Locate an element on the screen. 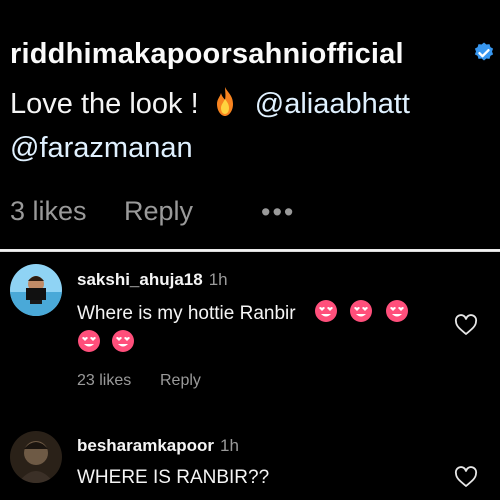 This screenshot has height=500, width=500. comment-username: sakshi_ahuja18 is located at coordinates (140, 279).